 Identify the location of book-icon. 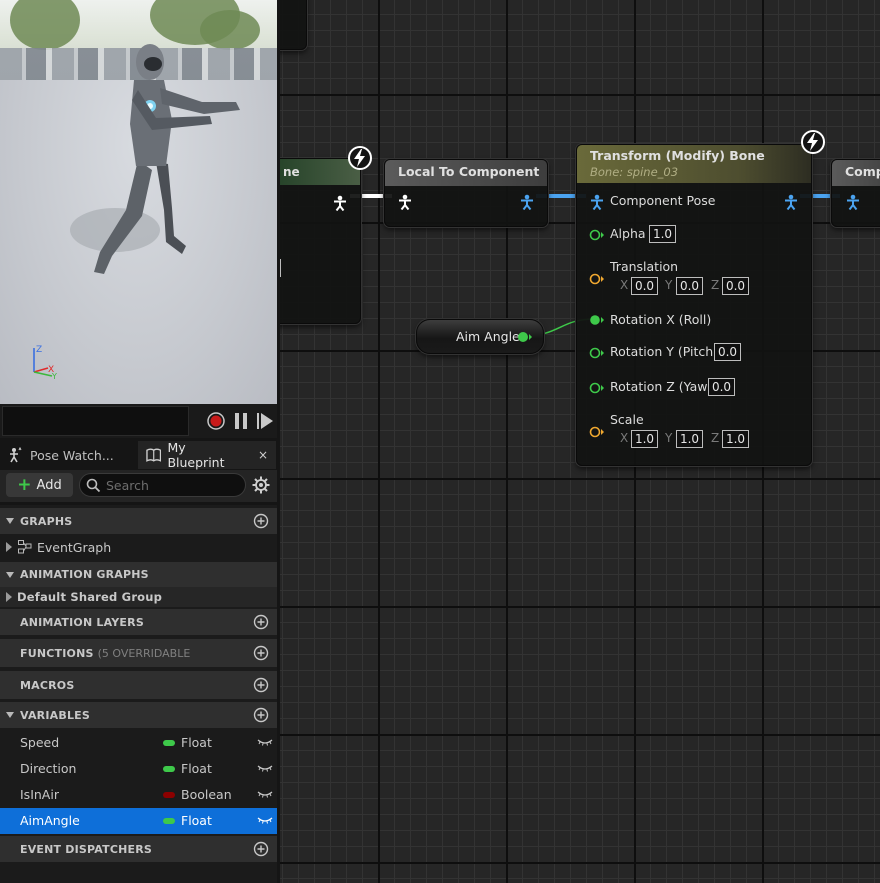
(154, 455).